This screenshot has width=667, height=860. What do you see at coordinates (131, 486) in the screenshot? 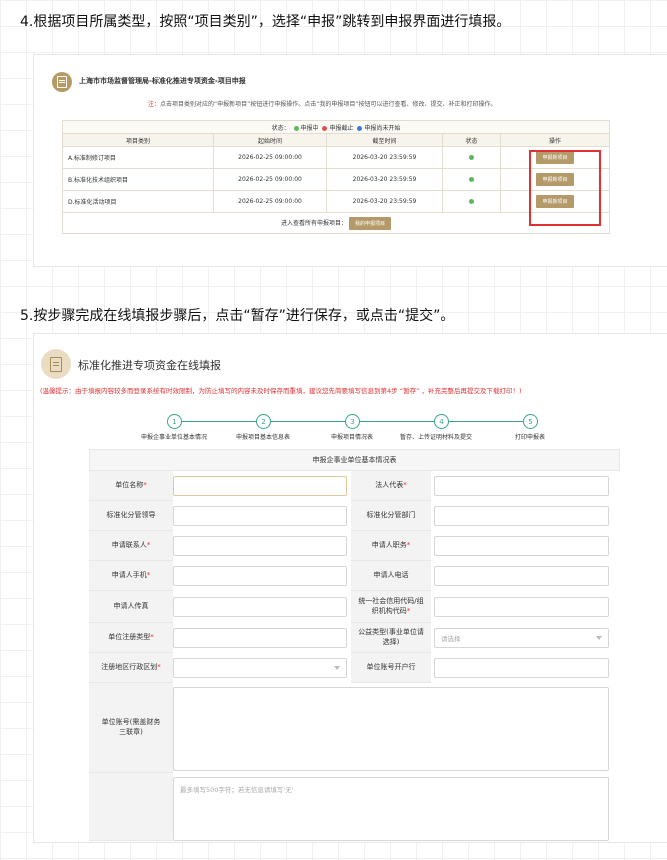
I see `unit-name-label: 单位名称 *` at bounding box center [131, 486].